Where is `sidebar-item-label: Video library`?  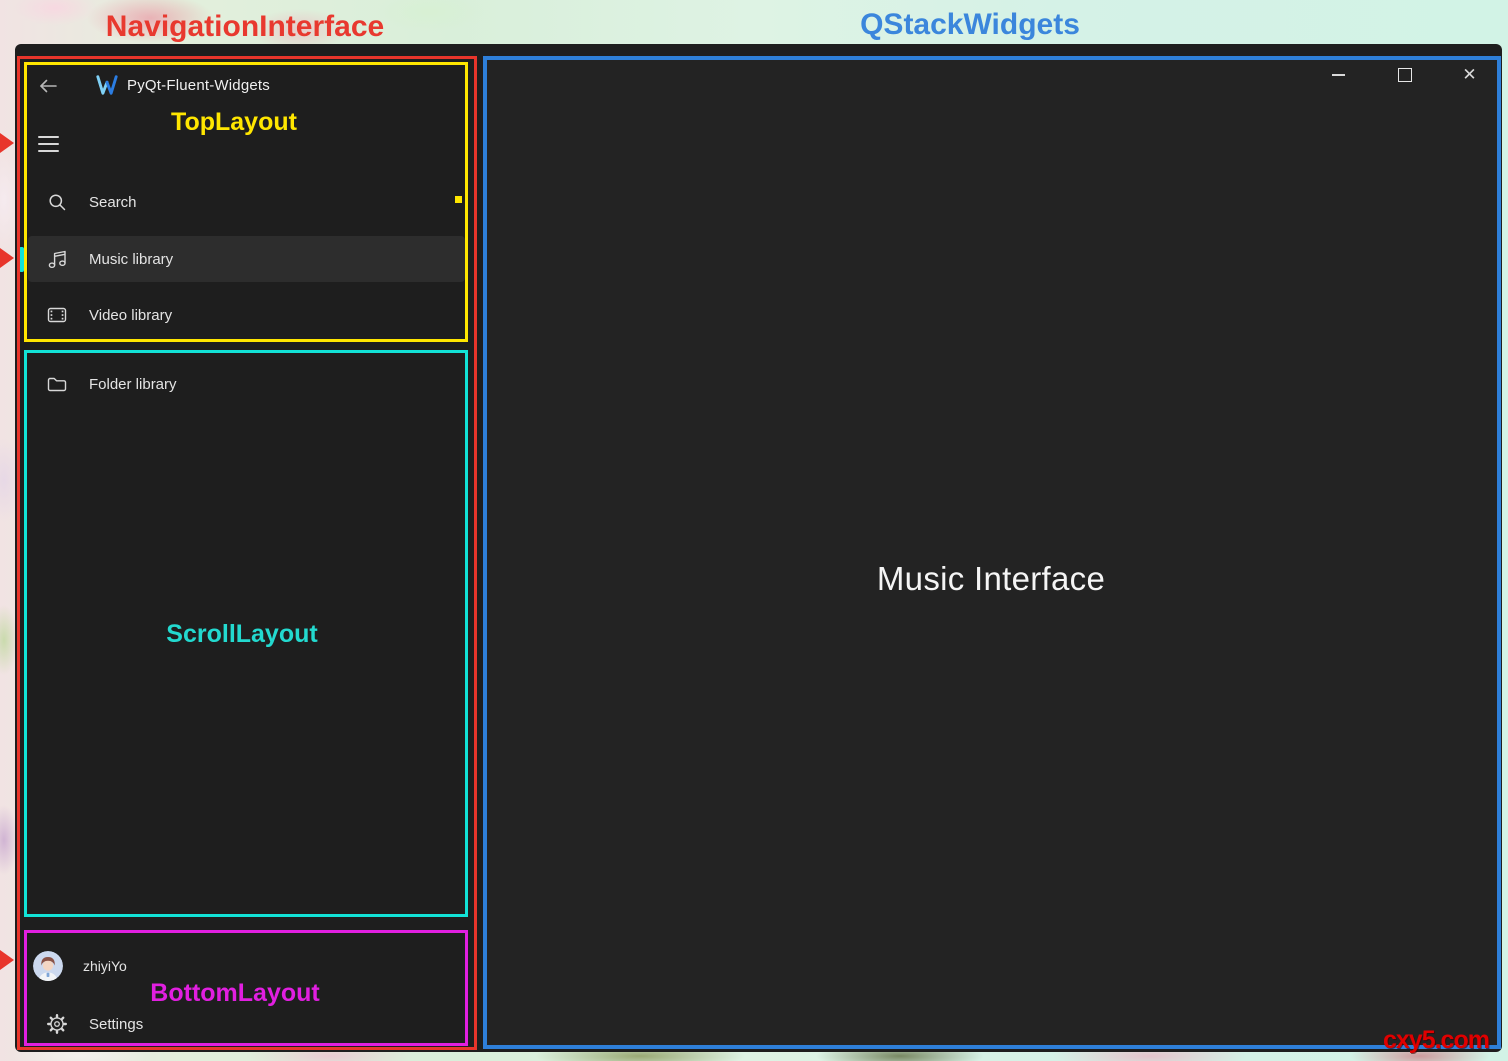
sidebar-item-label: Video library is located at coordinates (131, 315).